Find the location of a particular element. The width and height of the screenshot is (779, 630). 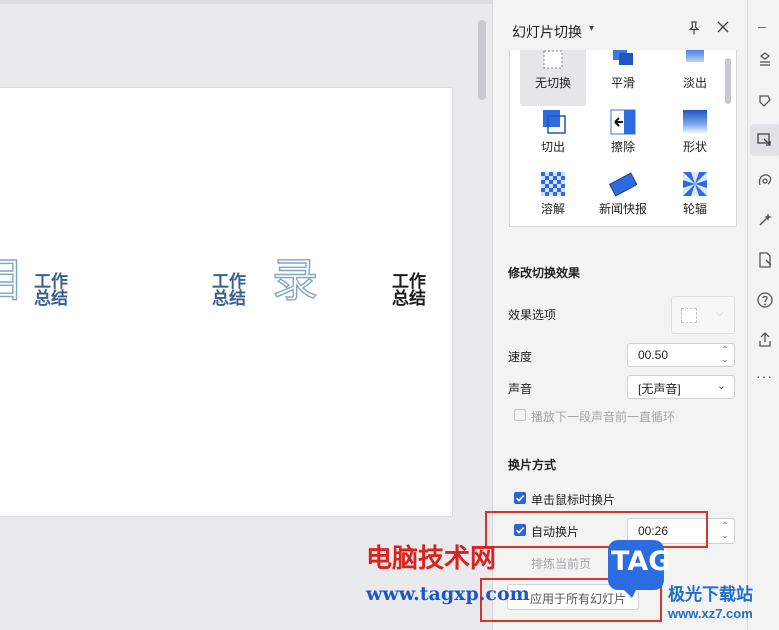

wheel-icon is located at coordinates (695, 184).